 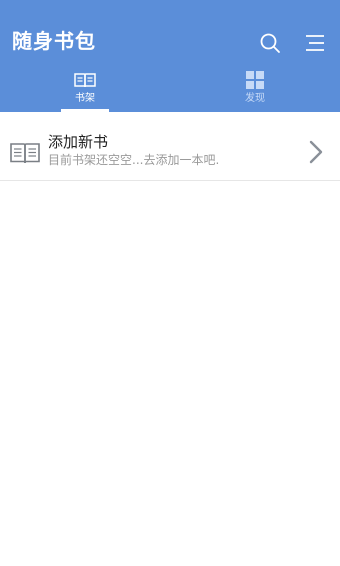 I want to click on tab-bar: 书架 发现, so click(x=170, y=88).